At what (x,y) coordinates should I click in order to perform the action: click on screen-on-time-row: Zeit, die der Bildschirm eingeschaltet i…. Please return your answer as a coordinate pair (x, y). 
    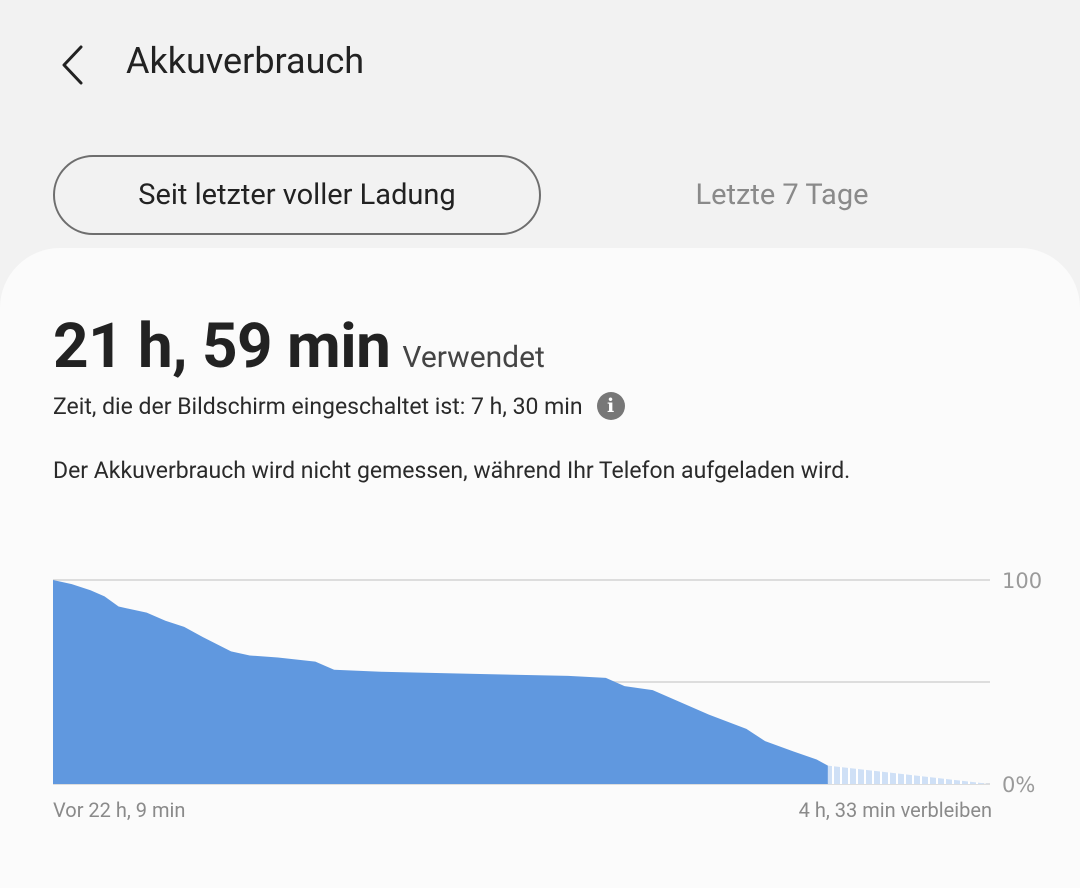
    Looking at the image, I should click on (339, 406).